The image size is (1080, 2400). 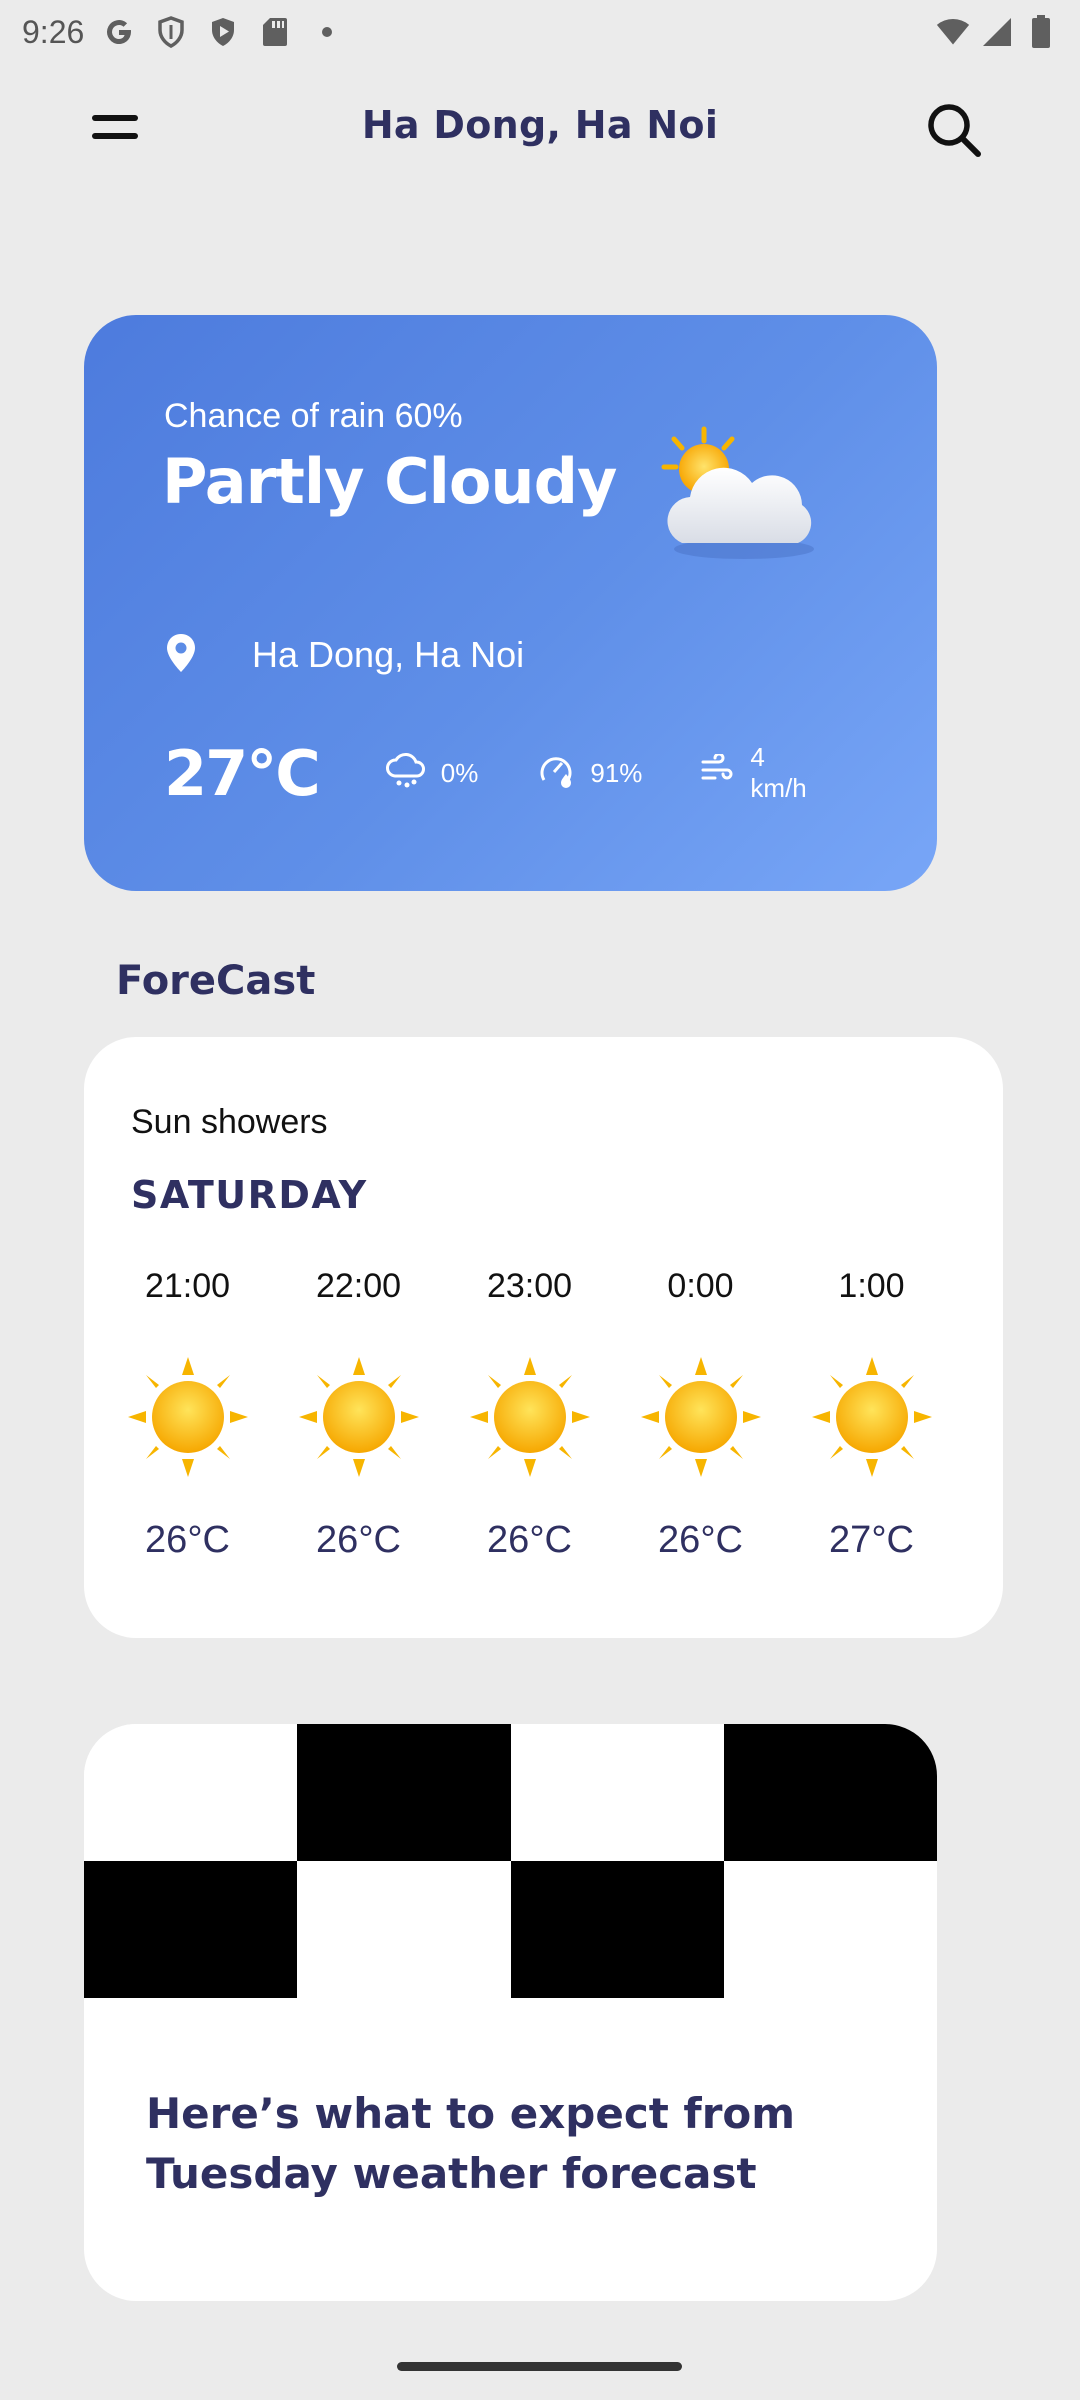 I want to click on dot-icon, so click(x=327, y=32).